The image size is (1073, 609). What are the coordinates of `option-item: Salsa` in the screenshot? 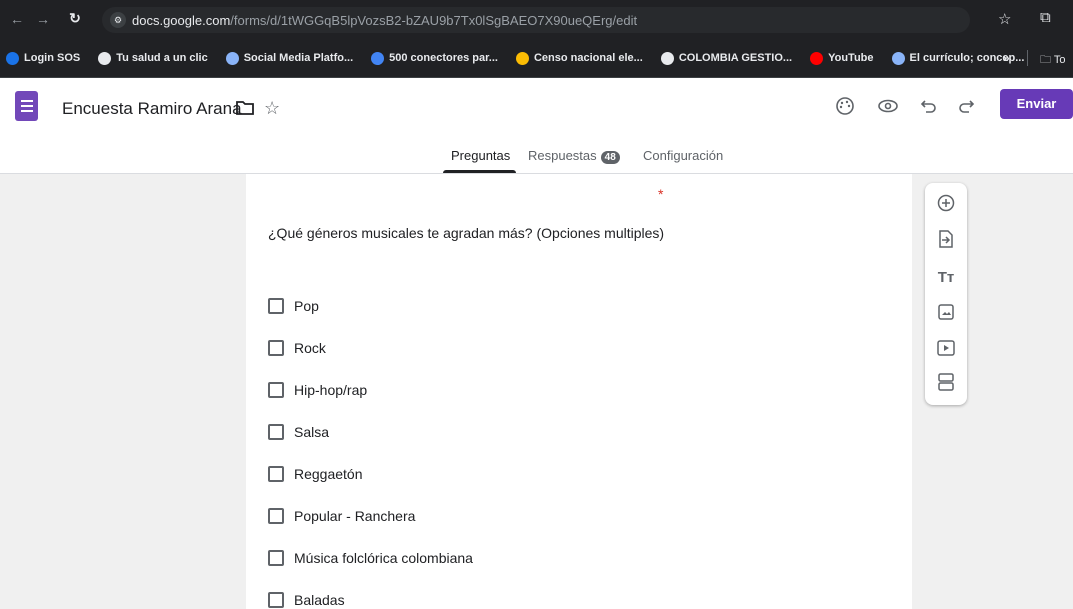 It's located at (298, 432).